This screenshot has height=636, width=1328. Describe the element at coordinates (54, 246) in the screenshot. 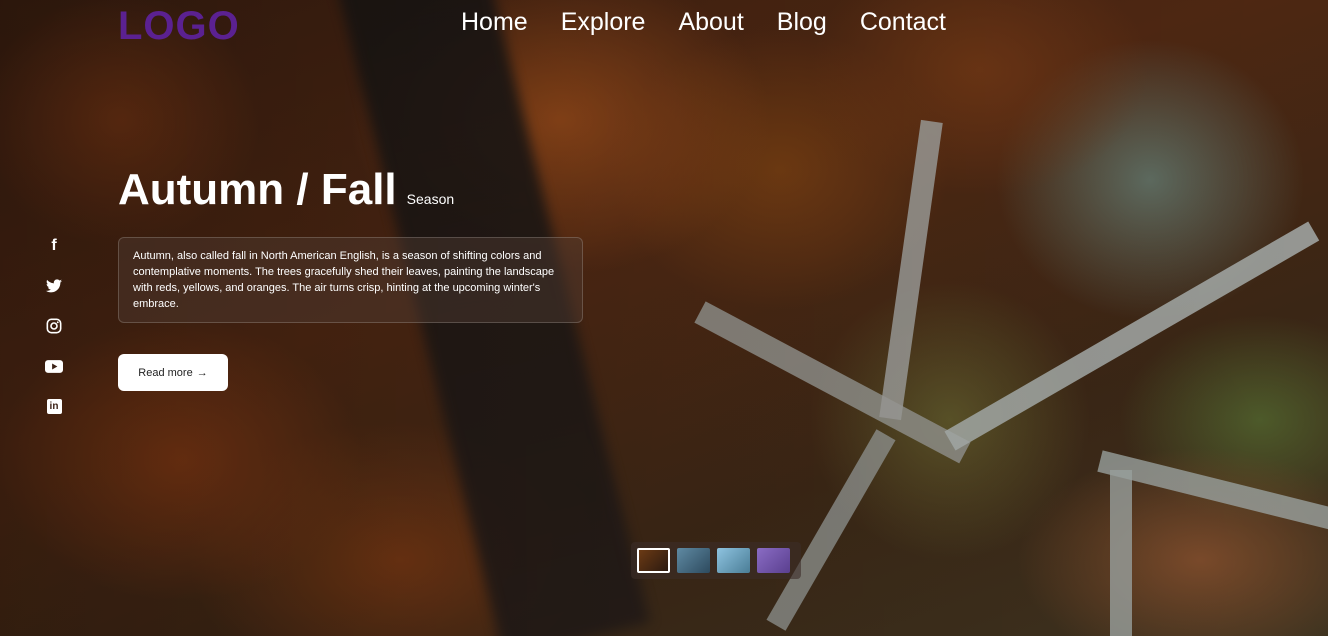

I see `facebook-icon: f` at that location.